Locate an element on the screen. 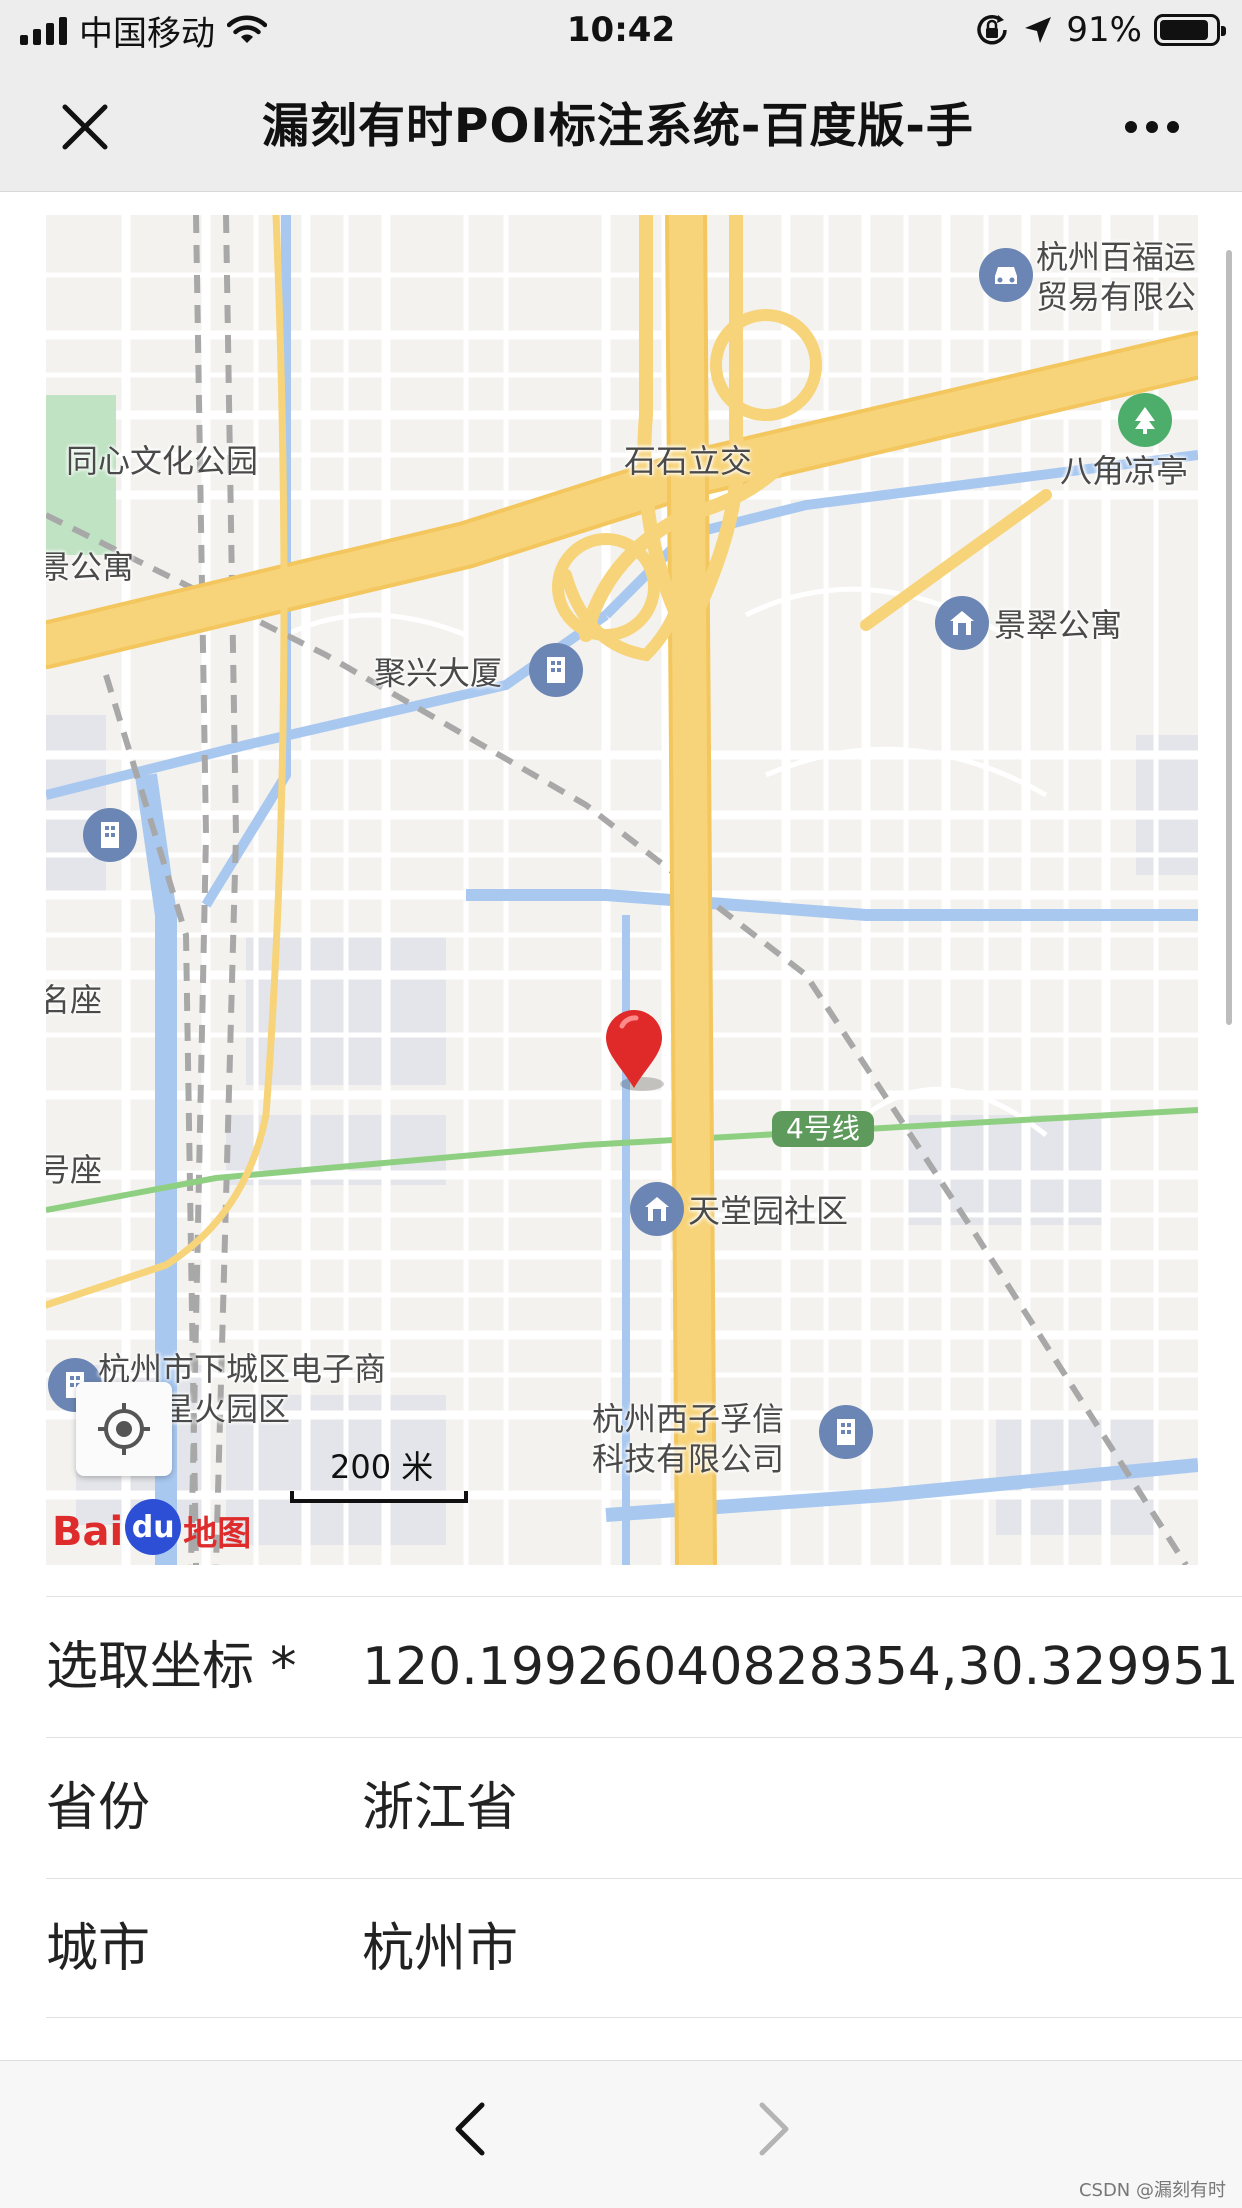 Image resolution: width=1242 pixels, height=2208 pixels. province-label: 省份 is located at coordinates (98, 1808).